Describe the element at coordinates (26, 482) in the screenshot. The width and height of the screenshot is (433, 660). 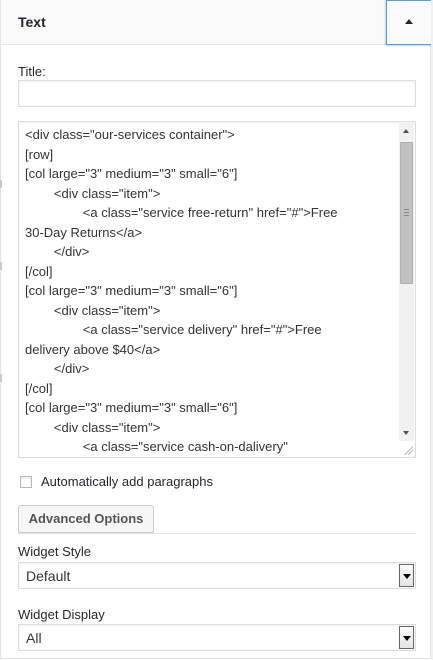
I see `auto-paragraphs-checkbox` at that location.